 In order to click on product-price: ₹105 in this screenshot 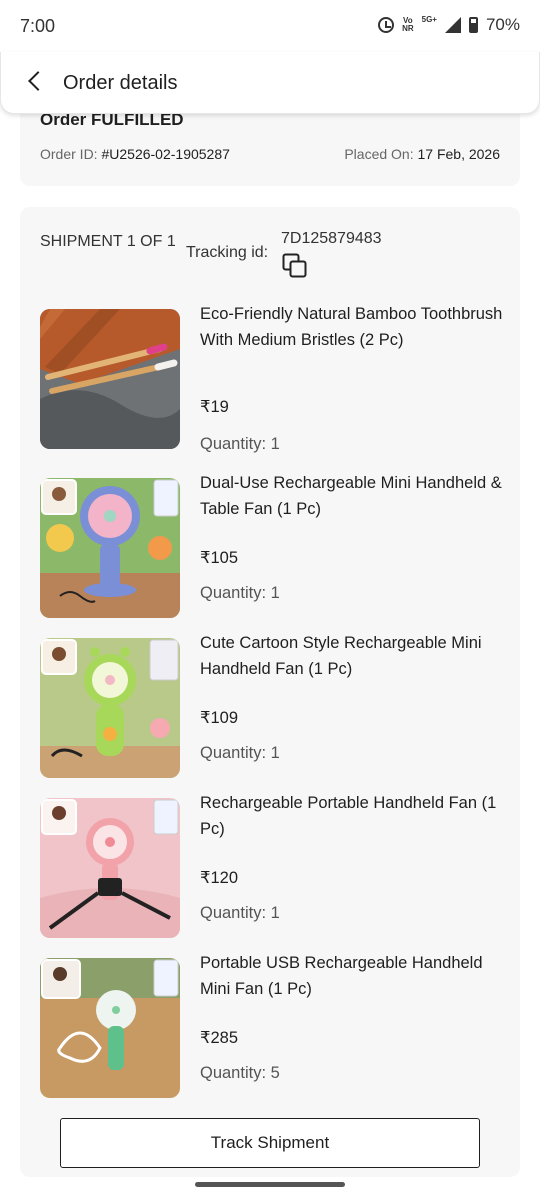, I will do `click(219, 558)`.